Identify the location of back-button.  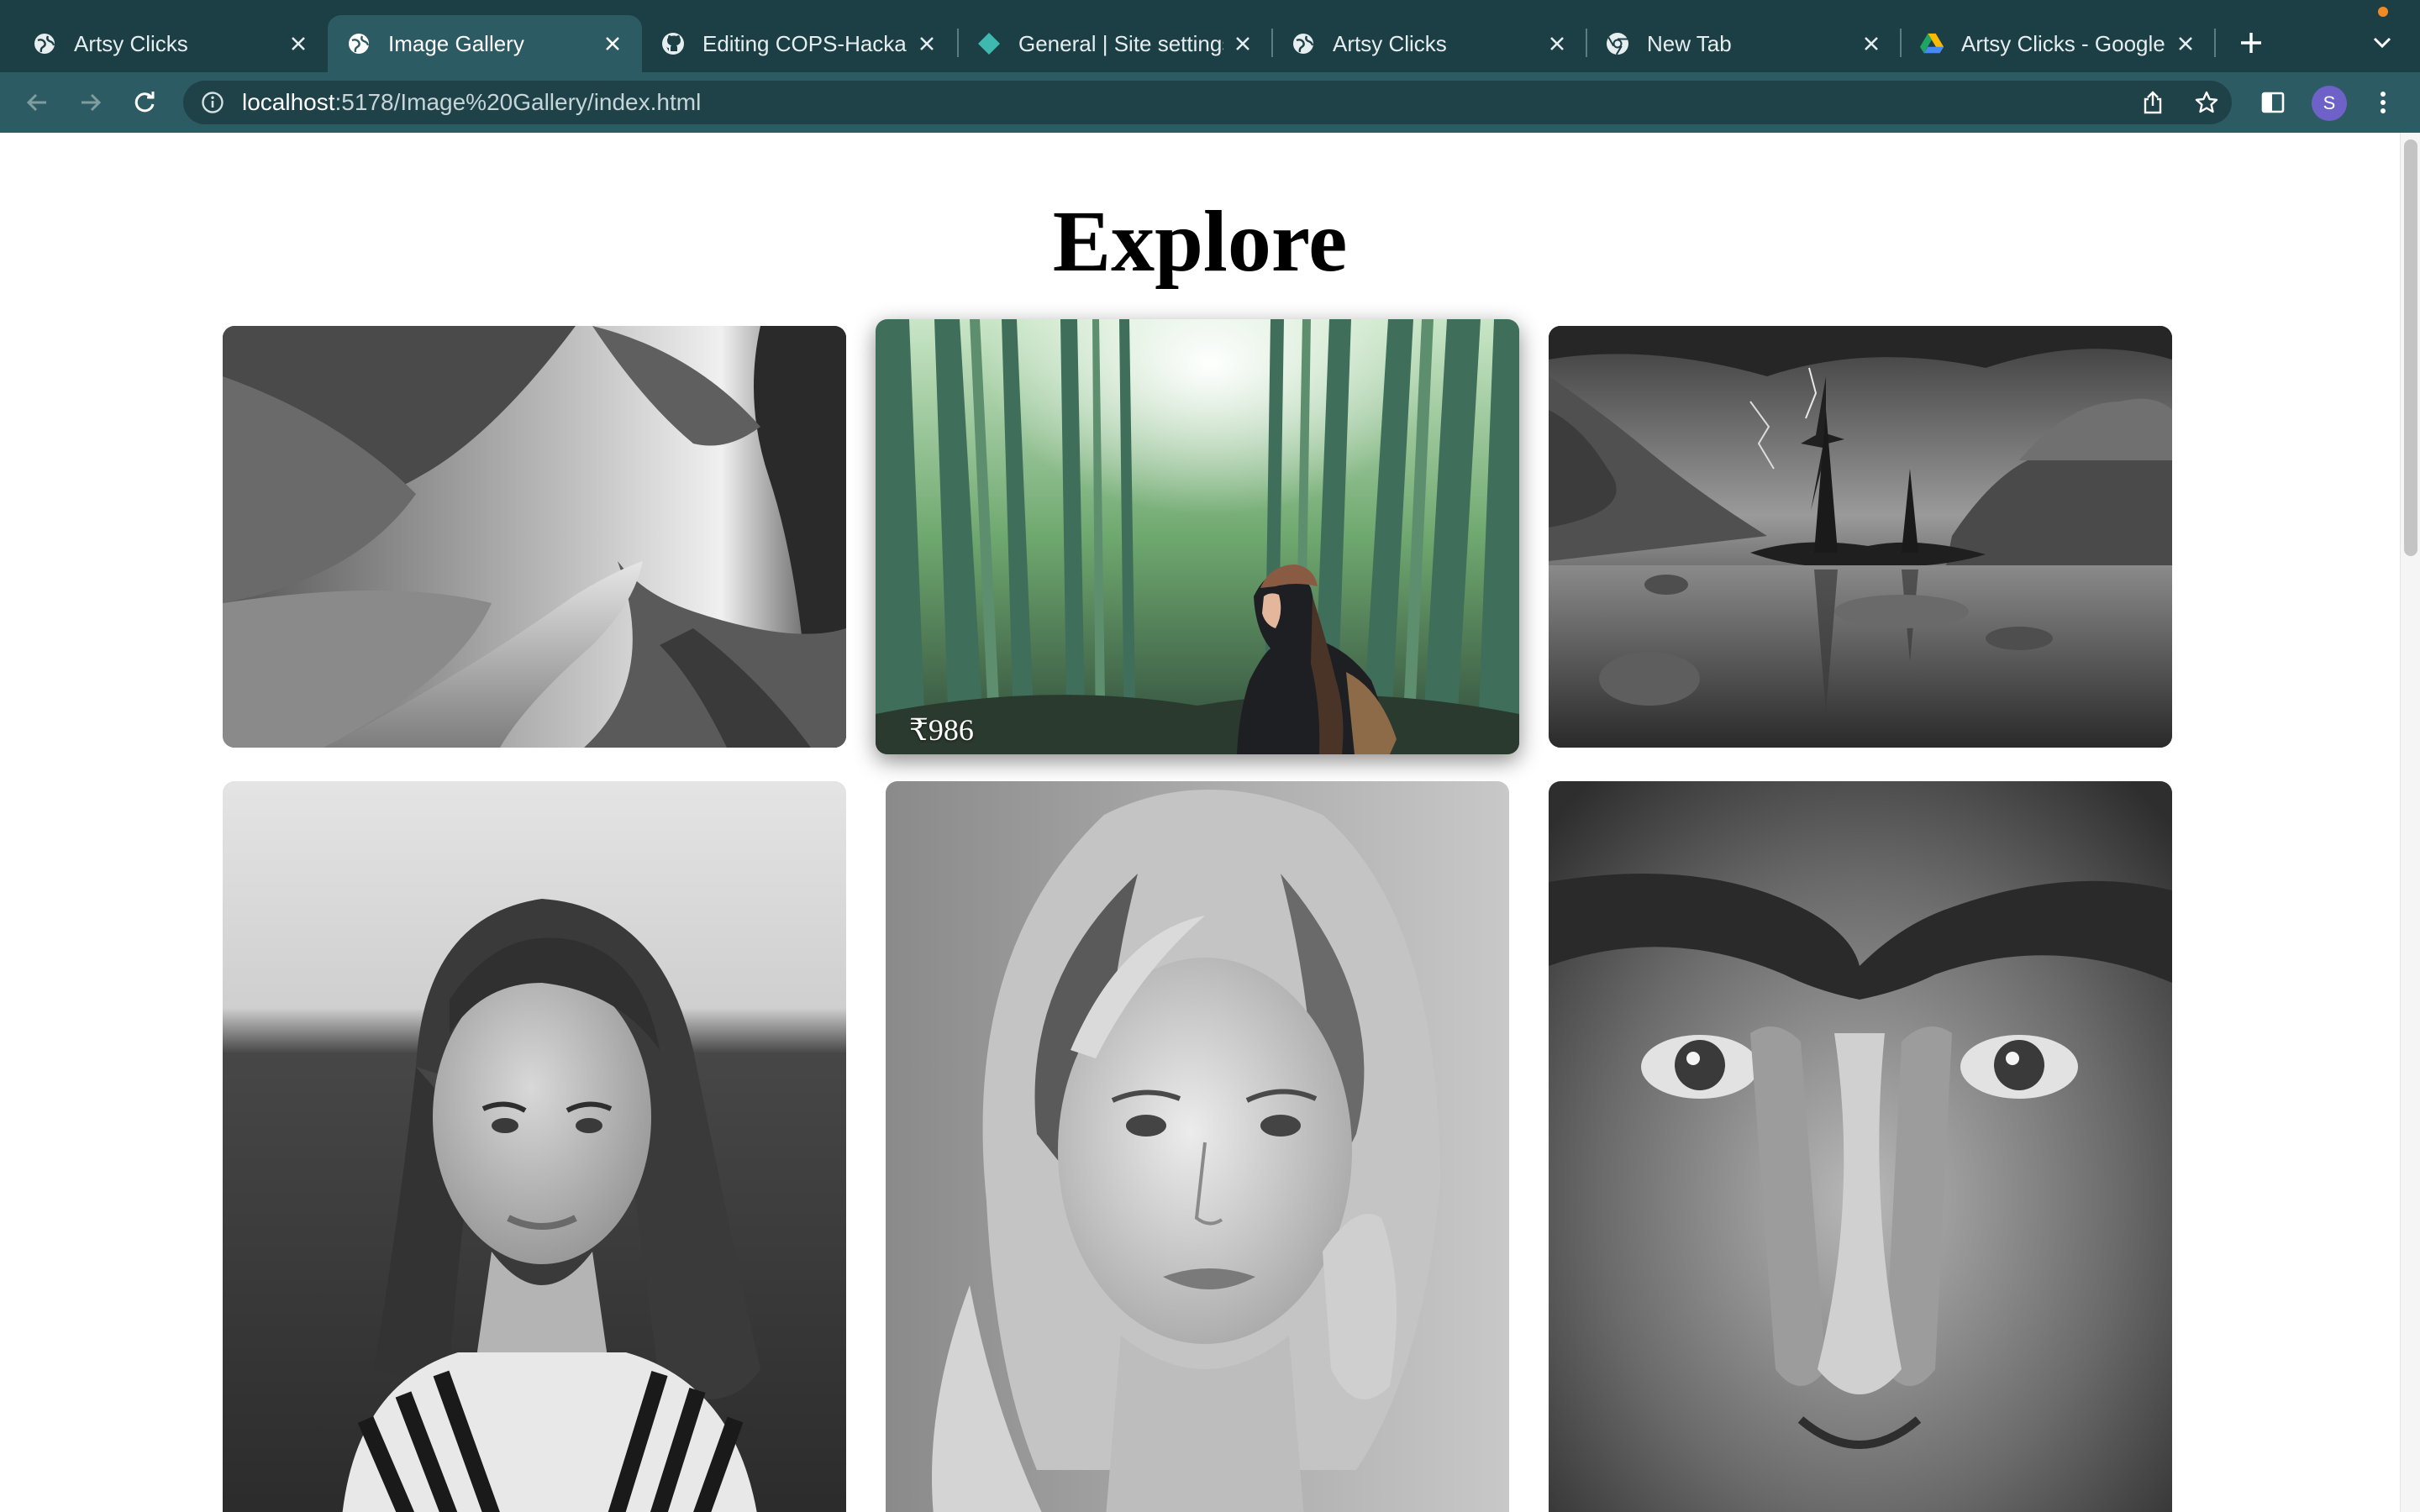
(36, 102).